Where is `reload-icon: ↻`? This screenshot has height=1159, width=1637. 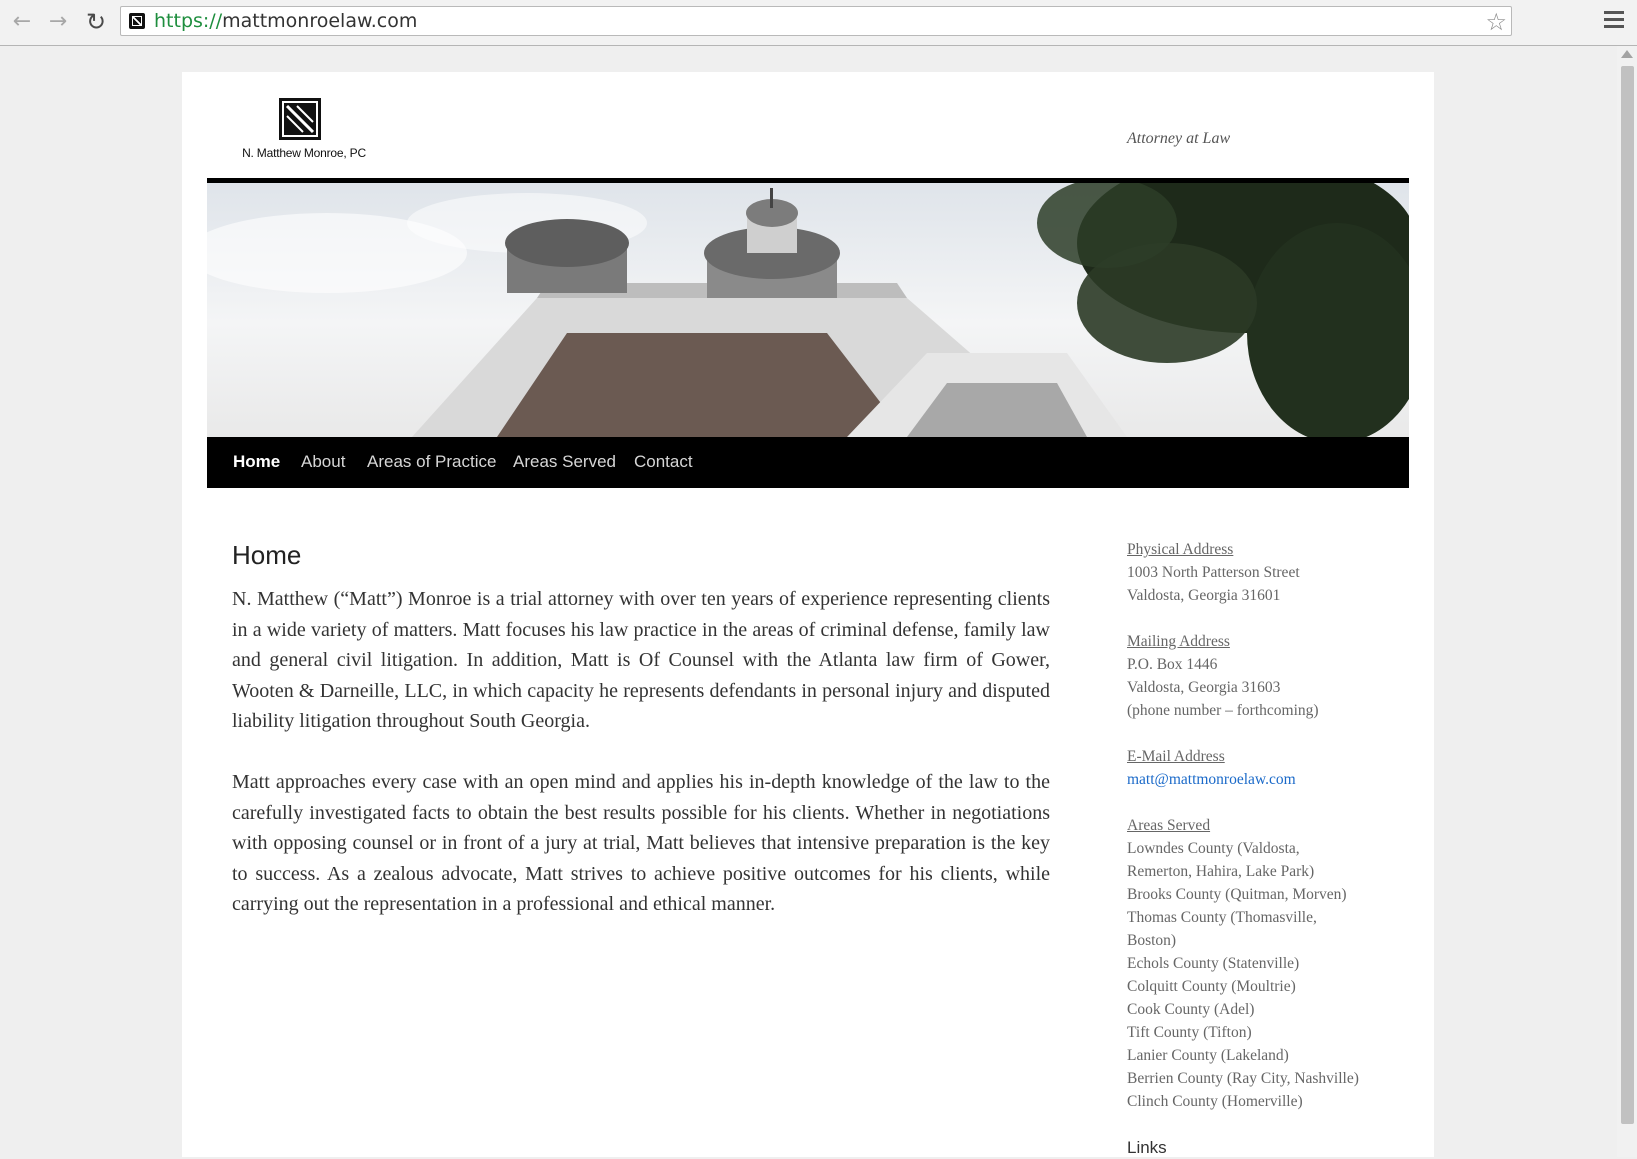 reload-icon: ↻ is located at coordinates (96, 22).